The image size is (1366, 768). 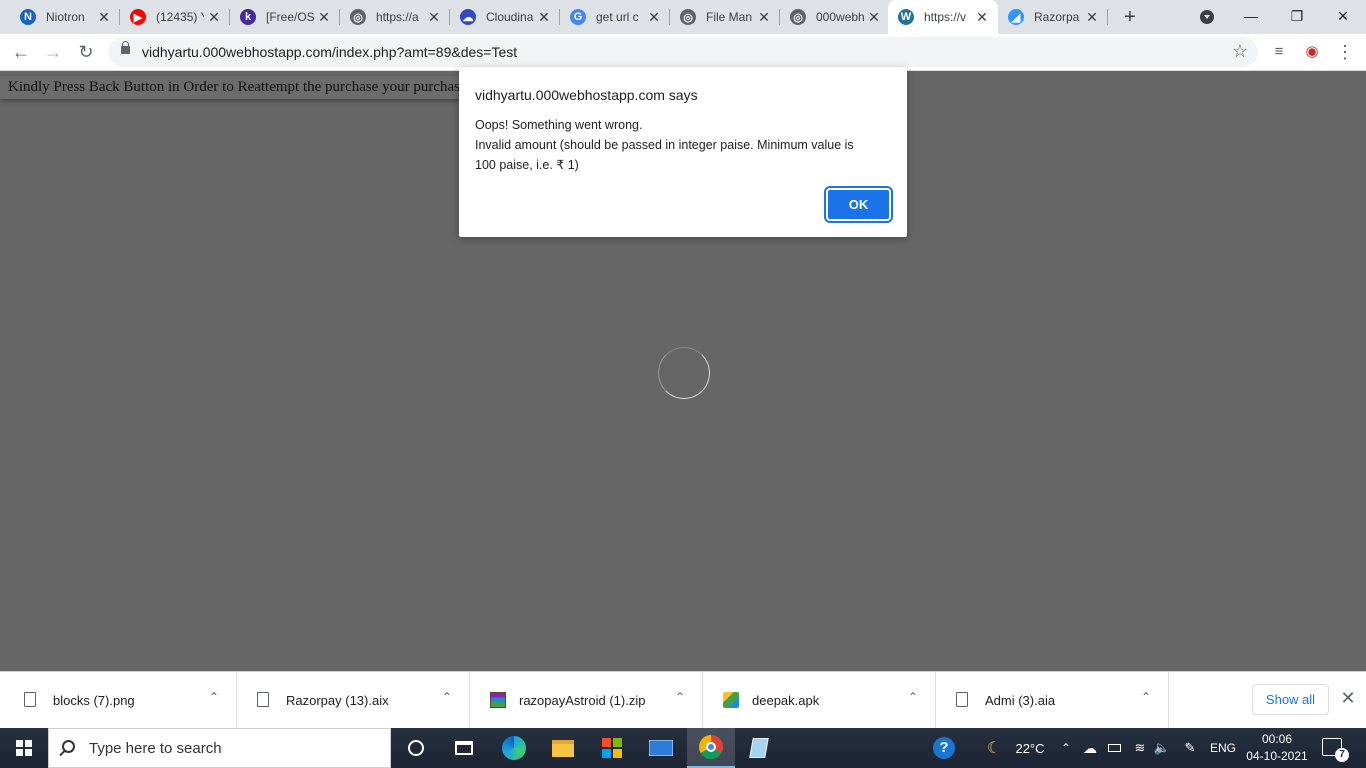 What do you see at coordinates (1348, 698) in the screenshot?
I see `close-shelf-icon: ✕` at bounding box center [1348, 698].